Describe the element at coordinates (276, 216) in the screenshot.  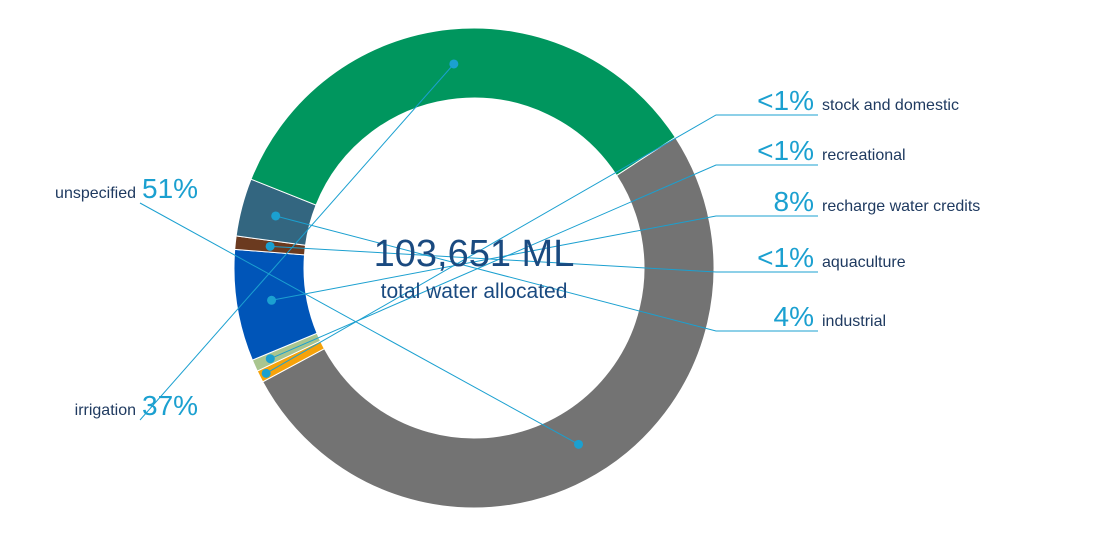
I see `leader-dot-industrial` at that location.